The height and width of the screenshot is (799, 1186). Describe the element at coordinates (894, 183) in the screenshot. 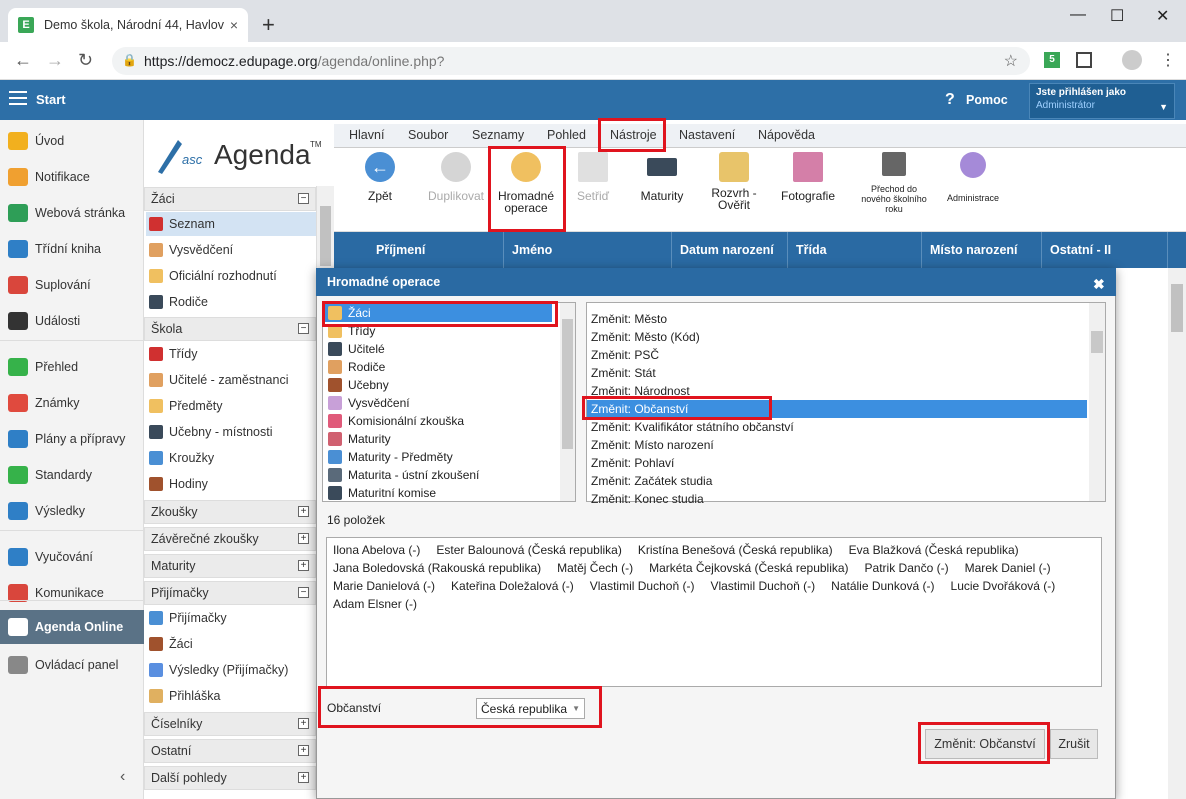

I see `new-school-year-button: Přechod do nového školního roku` at that location.